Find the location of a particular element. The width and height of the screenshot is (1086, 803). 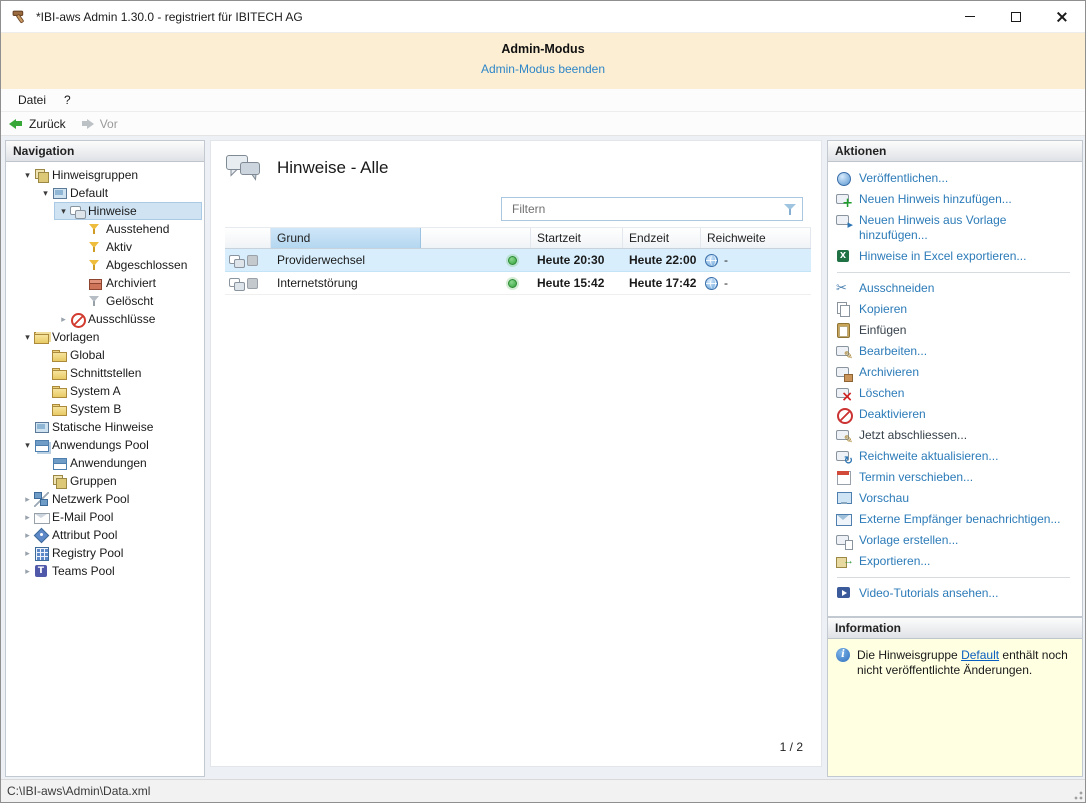

action-deaktivieren: Deaktivieren is located at coordinates (954, 414).